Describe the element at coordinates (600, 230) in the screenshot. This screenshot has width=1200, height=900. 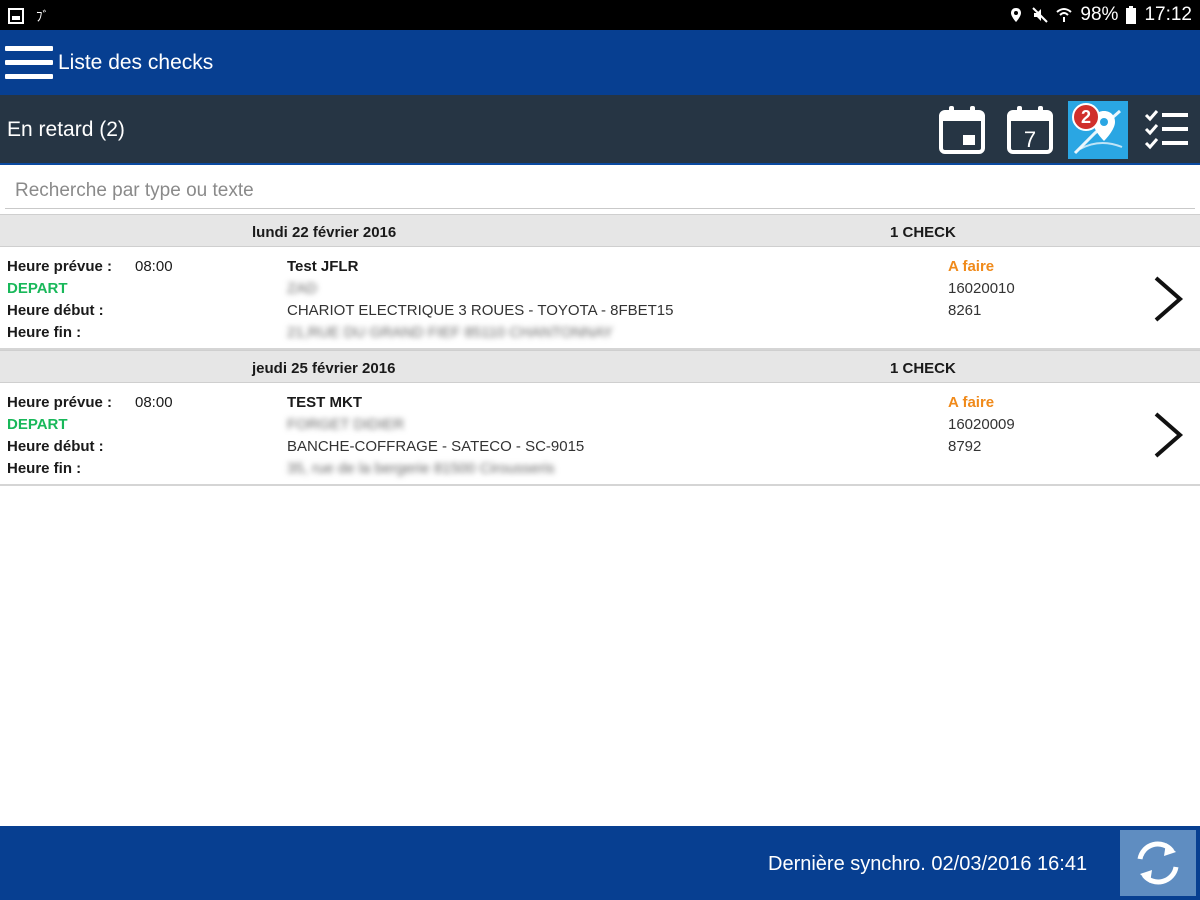
I see `date-group-header: lundi 22 février 2016 1 CHECK` at that location.